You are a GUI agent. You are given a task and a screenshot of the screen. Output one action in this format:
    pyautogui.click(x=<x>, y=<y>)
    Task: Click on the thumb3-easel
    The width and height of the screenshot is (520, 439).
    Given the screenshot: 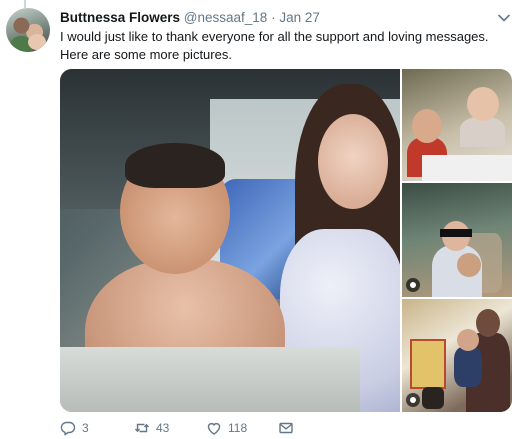 What is the action you would take?
    pyautogui.click(x=428, y=364)
    